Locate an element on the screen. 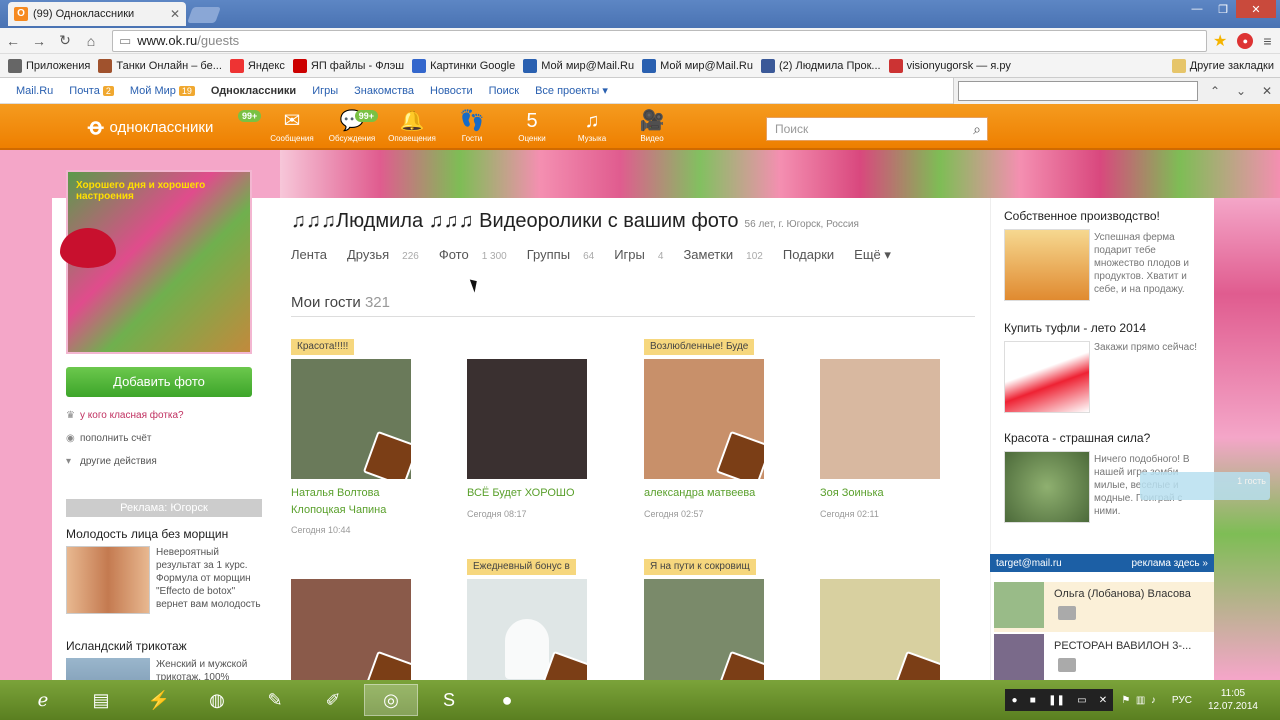  rad2-title: Купить туфли - лето 2014 is located at coordinates (1075, 328).